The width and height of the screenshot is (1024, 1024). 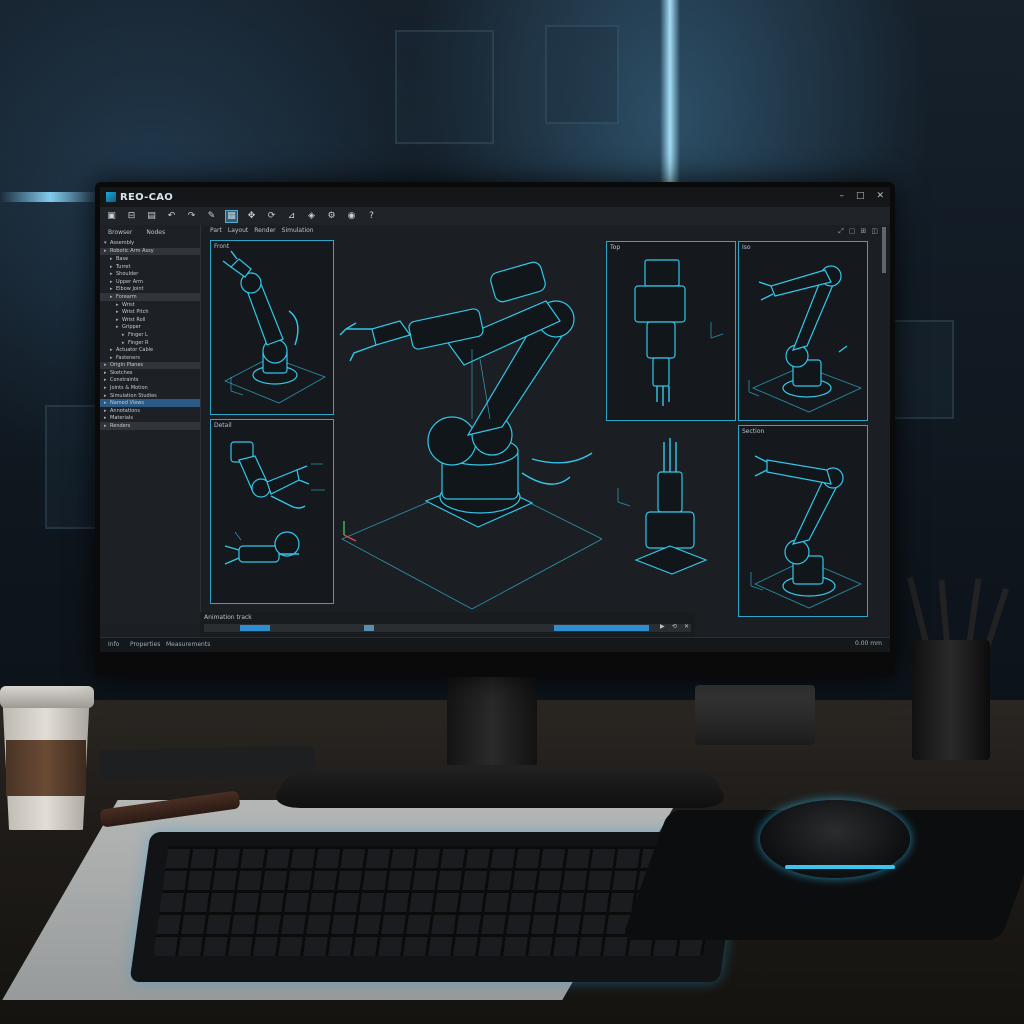 I want to click on status-tab-measurements: Measurements, so click(x=188, y=644).